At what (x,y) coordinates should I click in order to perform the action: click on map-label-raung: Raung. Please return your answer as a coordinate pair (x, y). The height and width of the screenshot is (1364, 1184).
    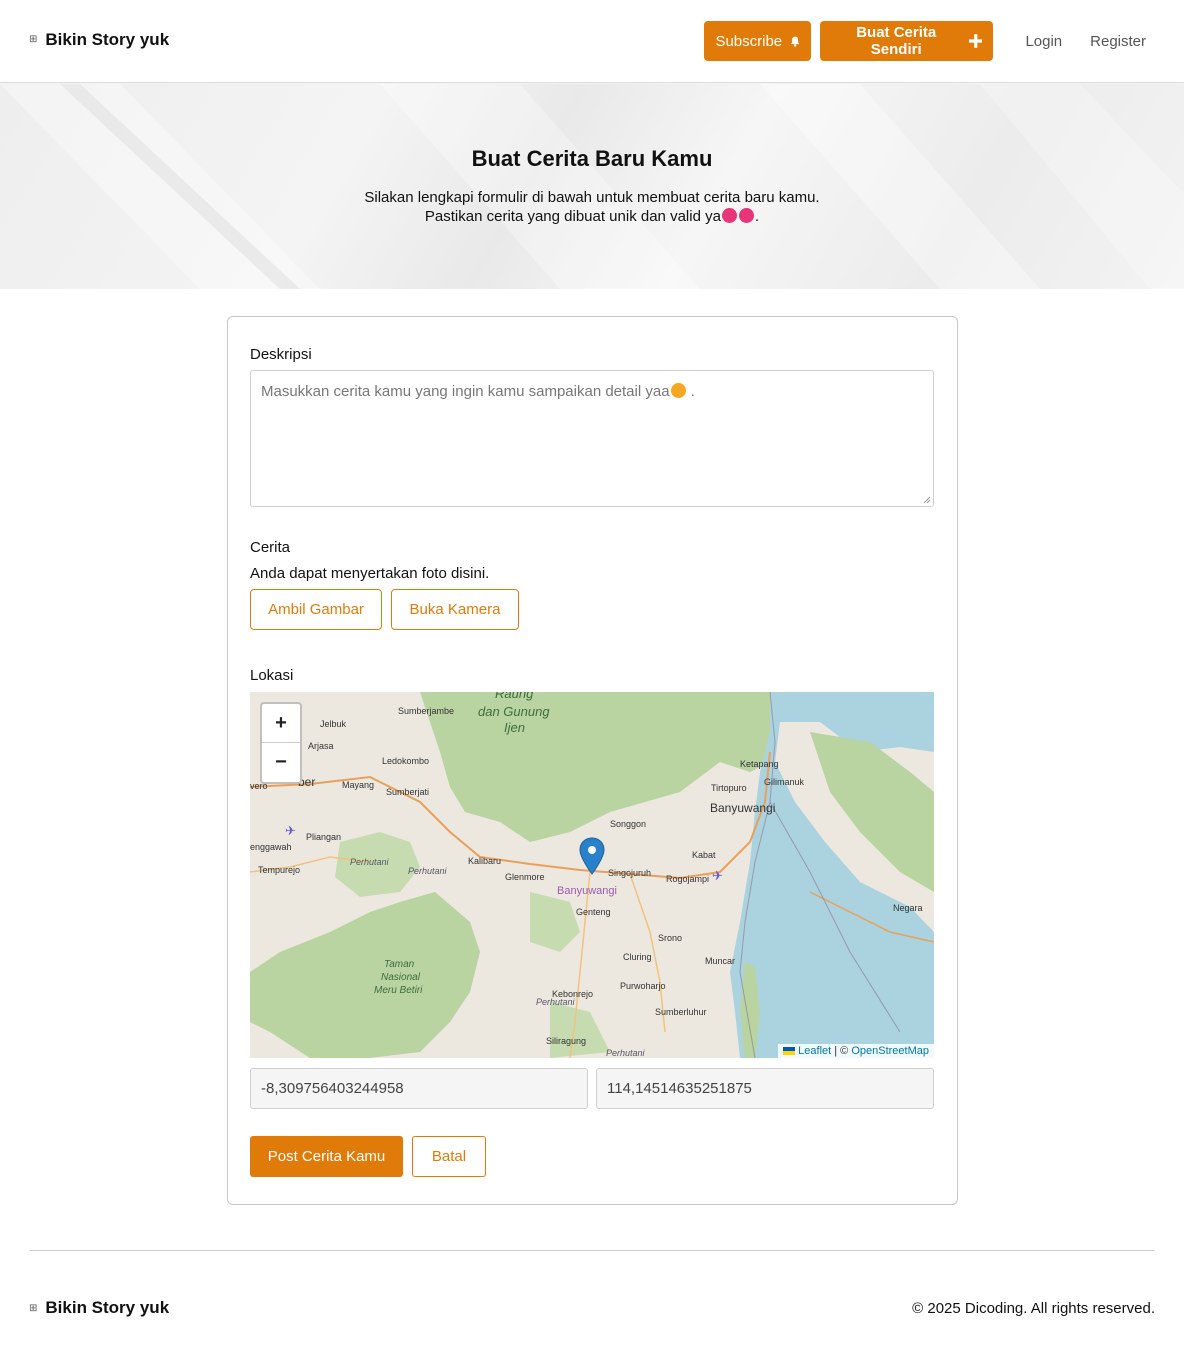
    Looking at the image, I should click on (514, 696).